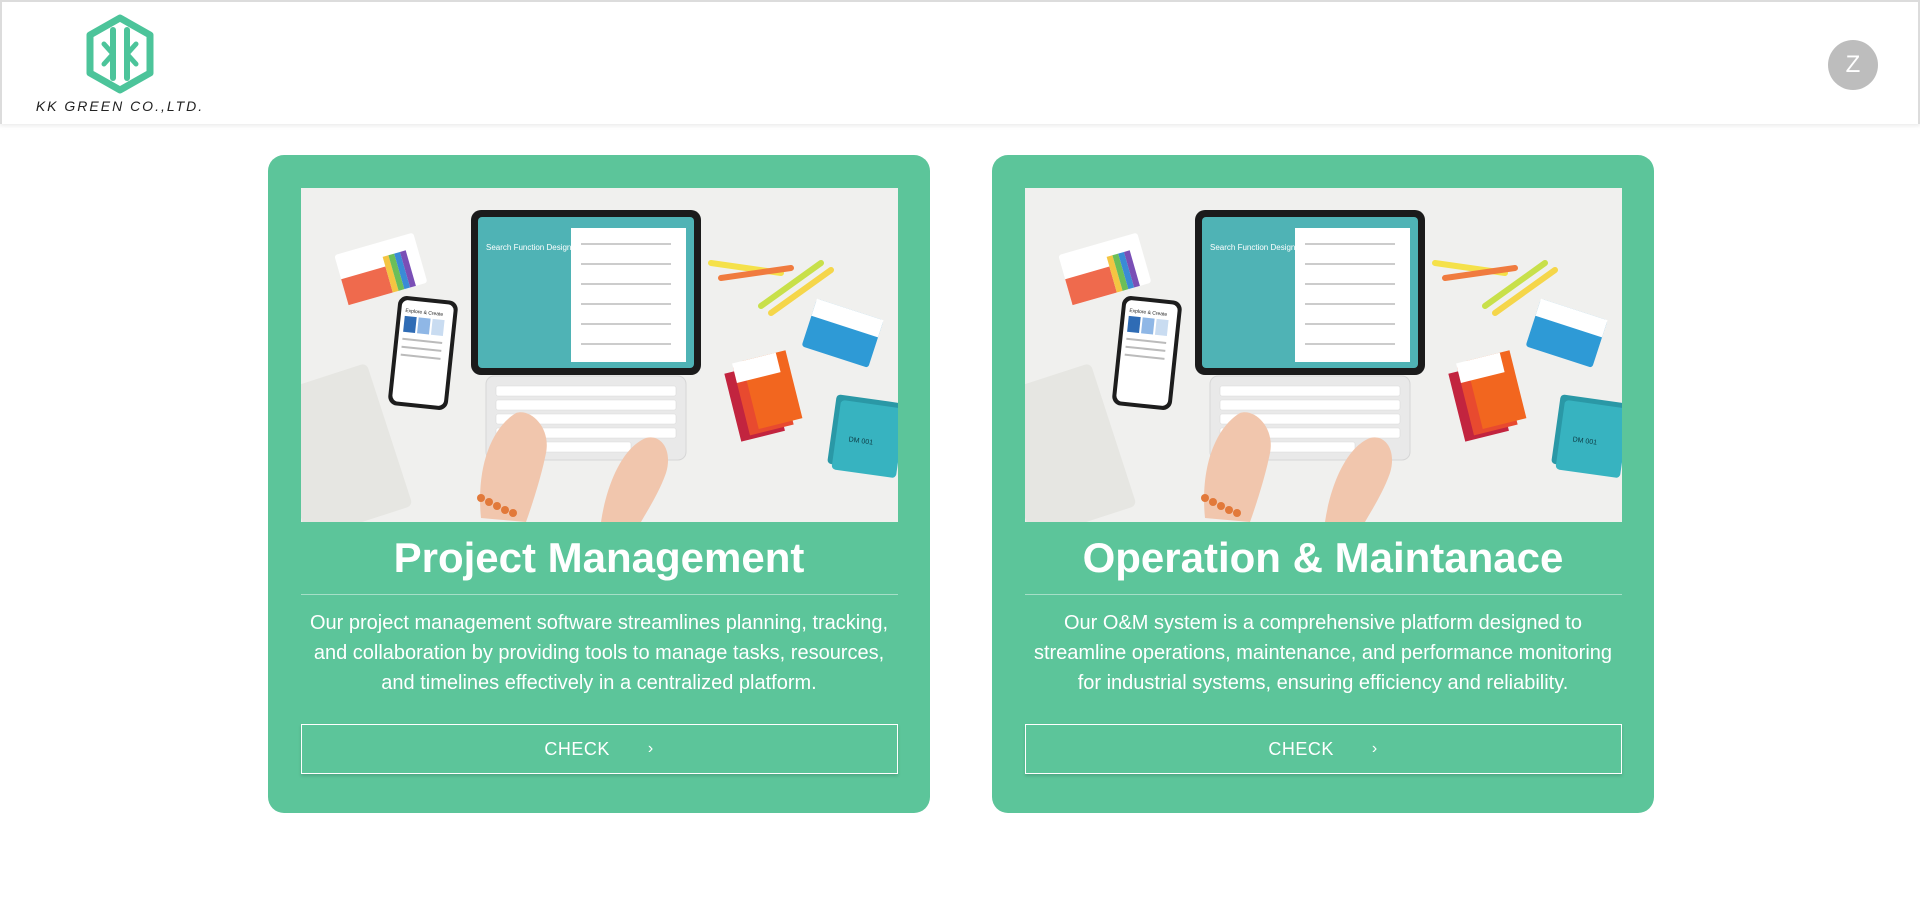 This screenshot has height=913, width=1920. I want to click on user-avatar: Z, so click(1853, 65).